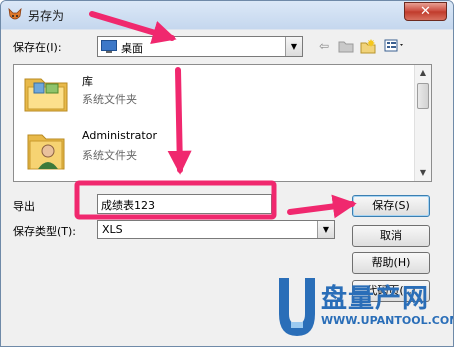 The image size is (454, 347). What do you see at coordinates (425, 11) in the screenshot?
I see `close-button: ✕` at bounding box center [425, 11].